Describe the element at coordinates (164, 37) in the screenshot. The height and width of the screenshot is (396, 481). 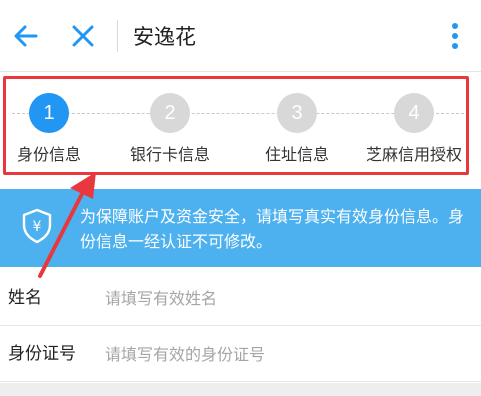
I see `page-title: 安逸花` at that location.